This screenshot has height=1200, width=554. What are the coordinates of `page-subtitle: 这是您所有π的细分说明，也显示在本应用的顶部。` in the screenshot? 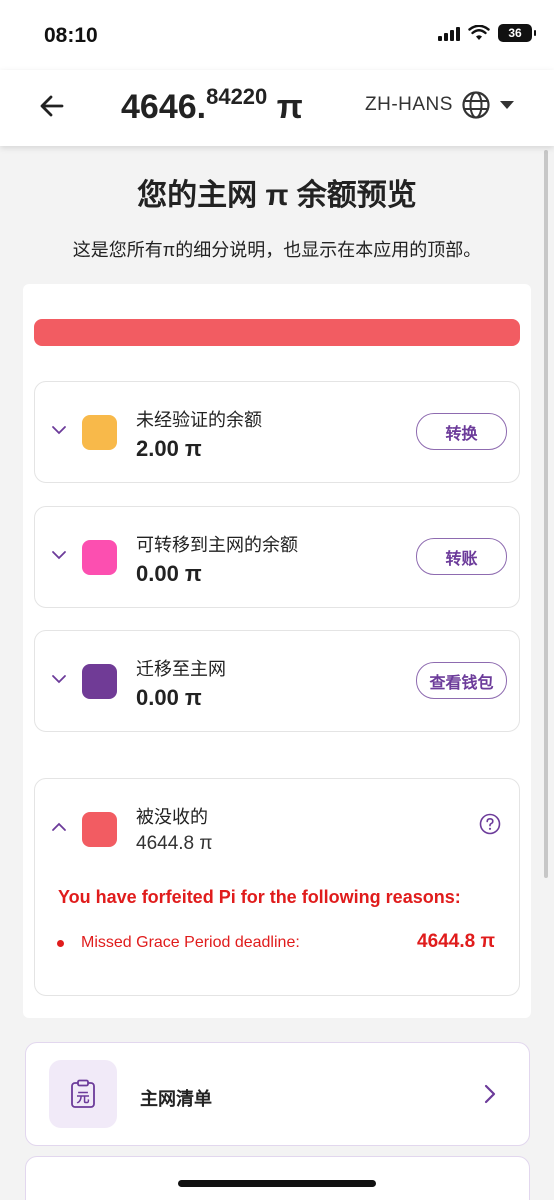 It's located at (277, 250).